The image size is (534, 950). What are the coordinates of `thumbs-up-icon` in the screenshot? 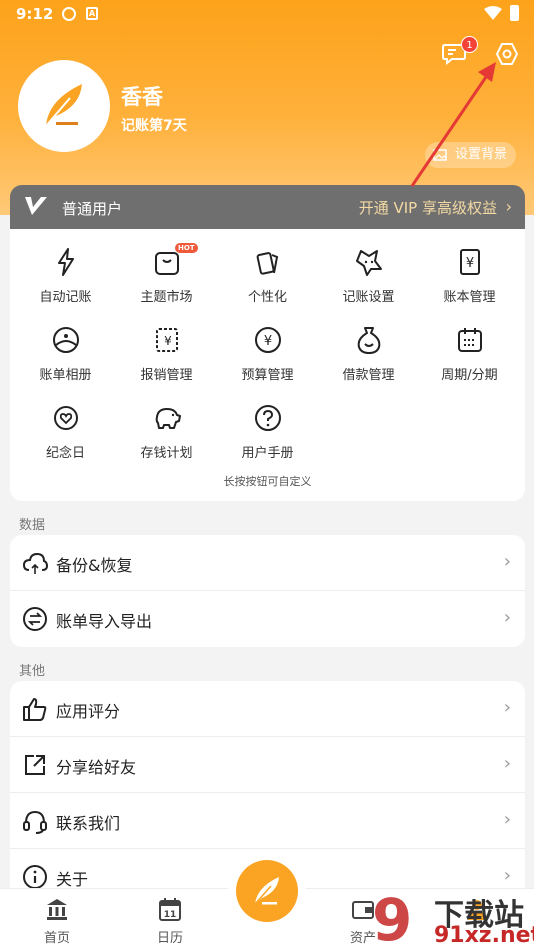 It's located at (35, 709).